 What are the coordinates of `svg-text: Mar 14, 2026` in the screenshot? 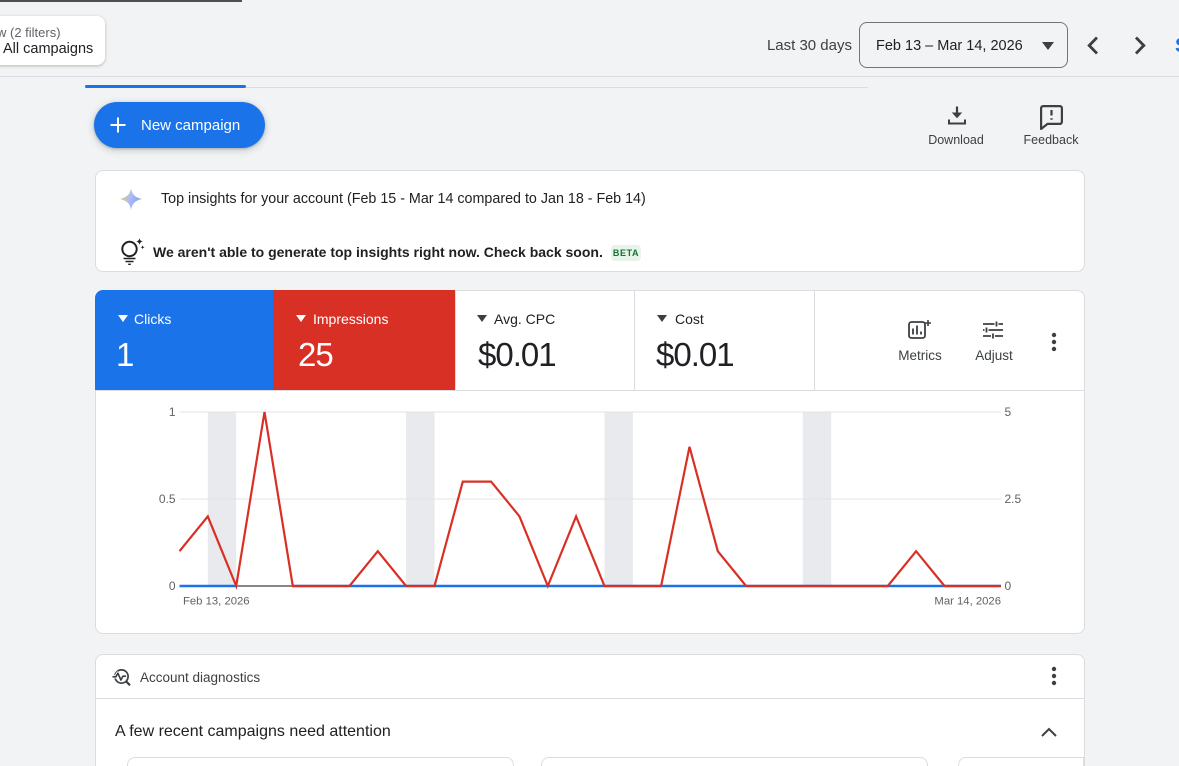 It's located at (967, 602).